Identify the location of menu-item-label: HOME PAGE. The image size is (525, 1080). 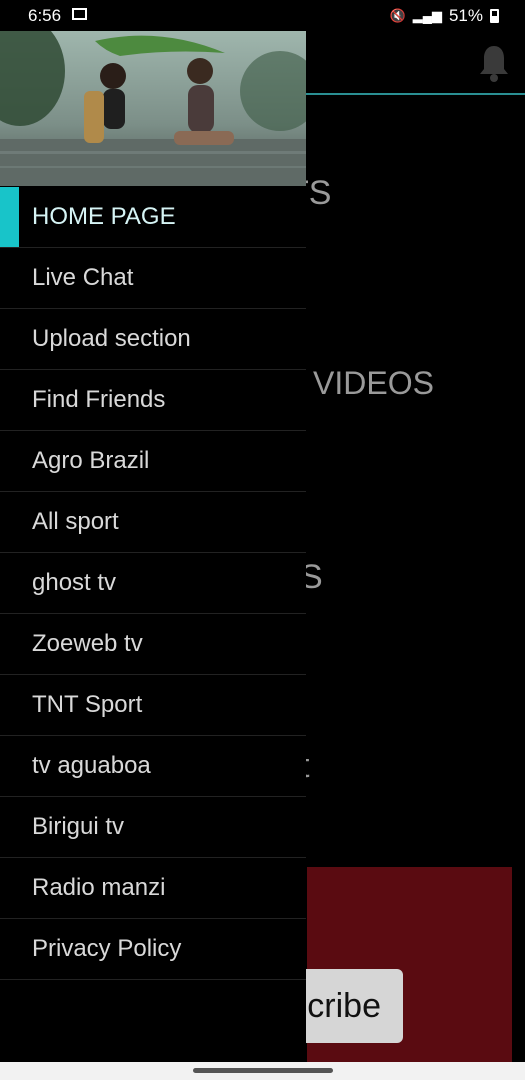
(104, 216).